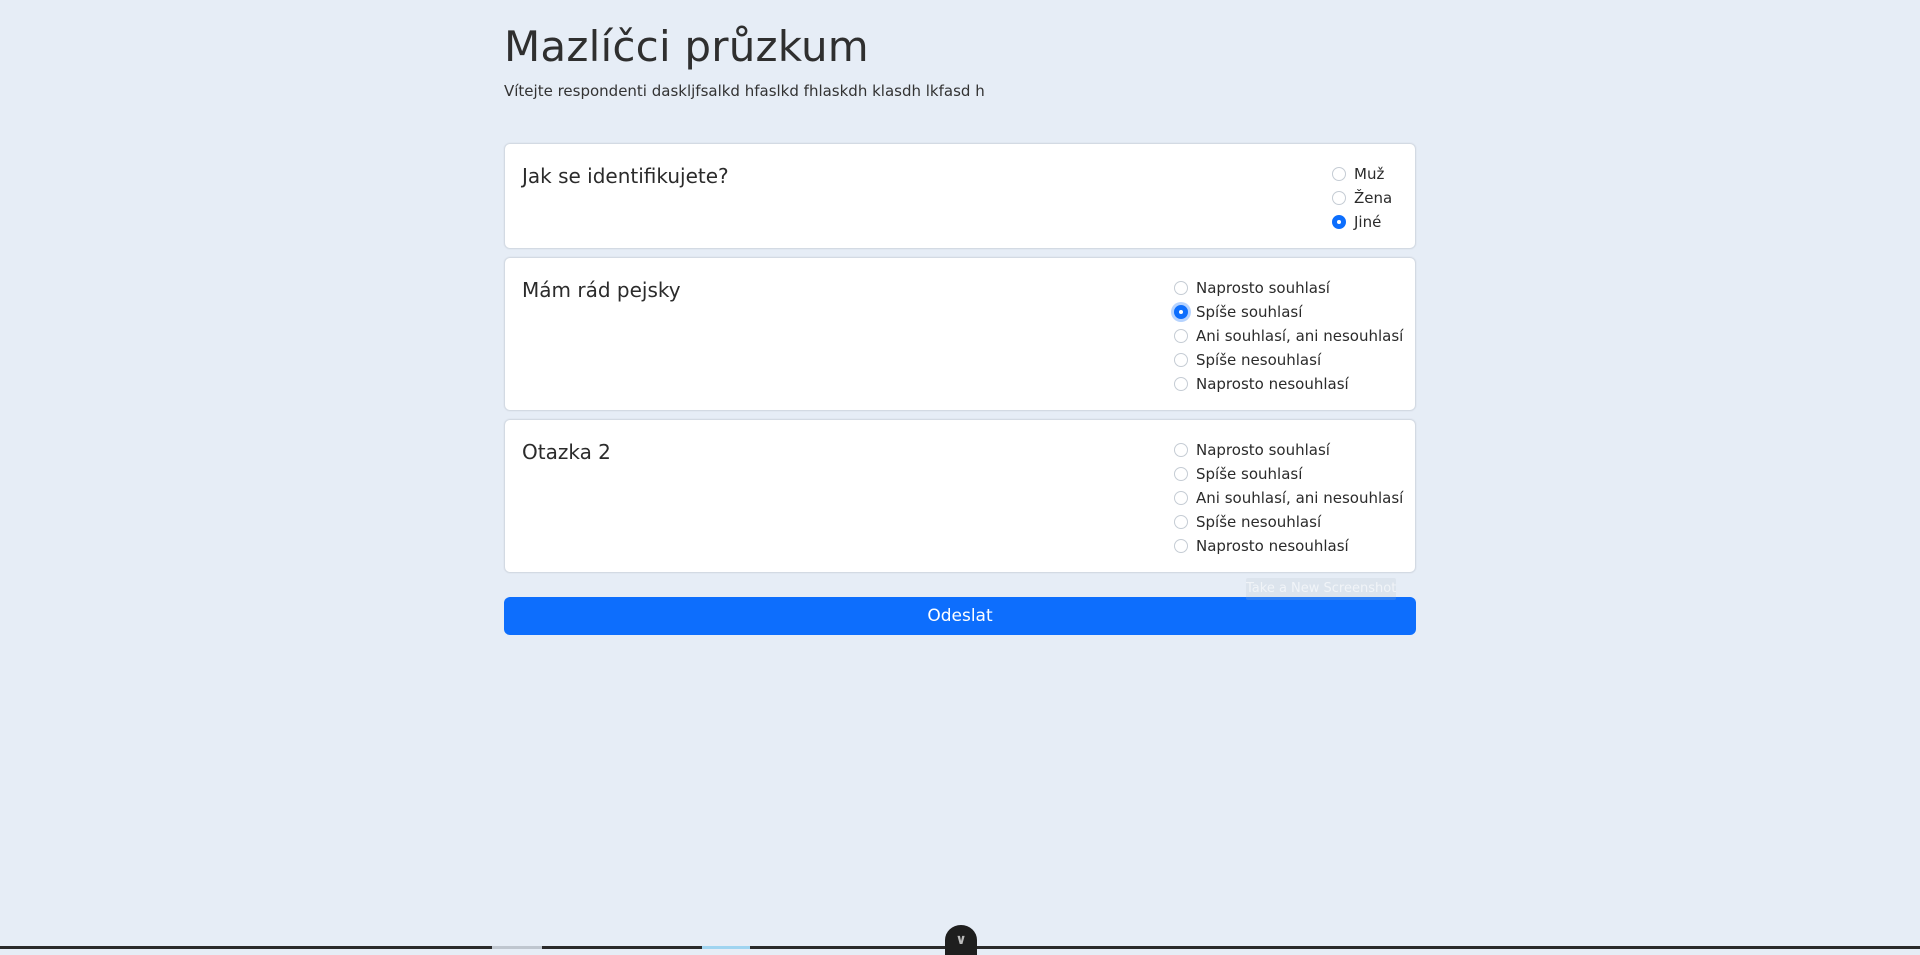  Describe the element at coordinates (601, 290) in the screenshot. I see `question-text: Mám rád pejsky` at that location.